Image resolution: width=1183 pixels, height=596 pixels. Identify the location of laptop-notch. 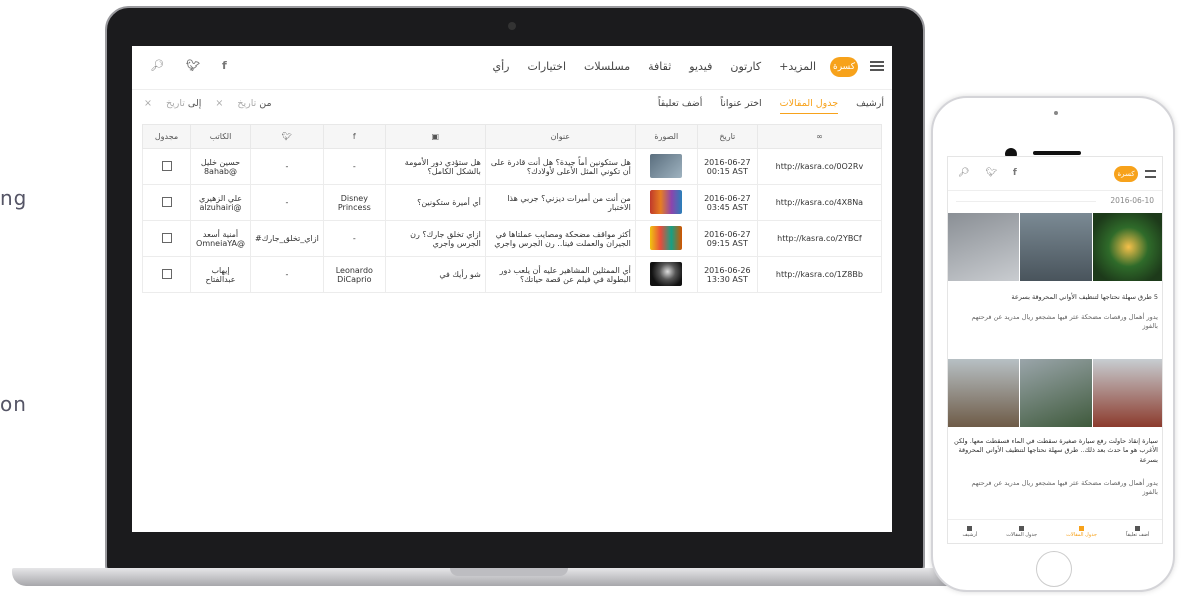
(509, 572).